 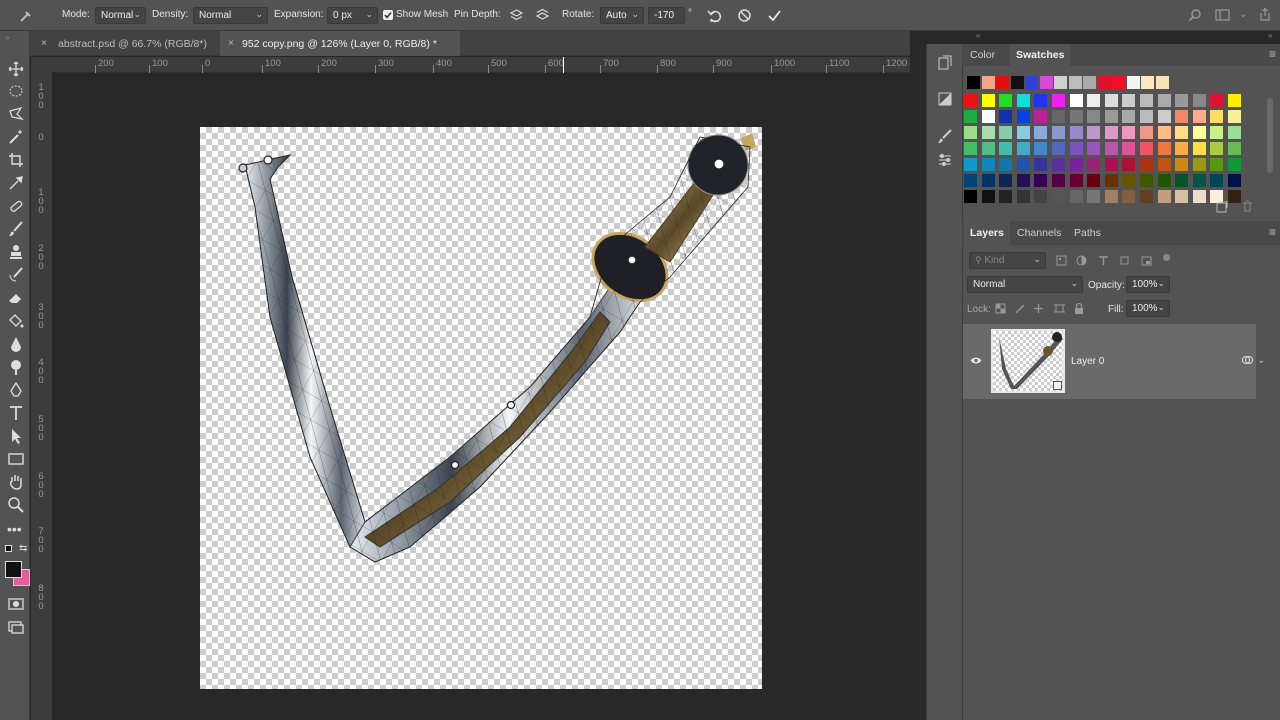 What do you see at coordinates (16, 367) in the screenshot?
I see `dodge-tool-icon` at bounding box center [16, 367].